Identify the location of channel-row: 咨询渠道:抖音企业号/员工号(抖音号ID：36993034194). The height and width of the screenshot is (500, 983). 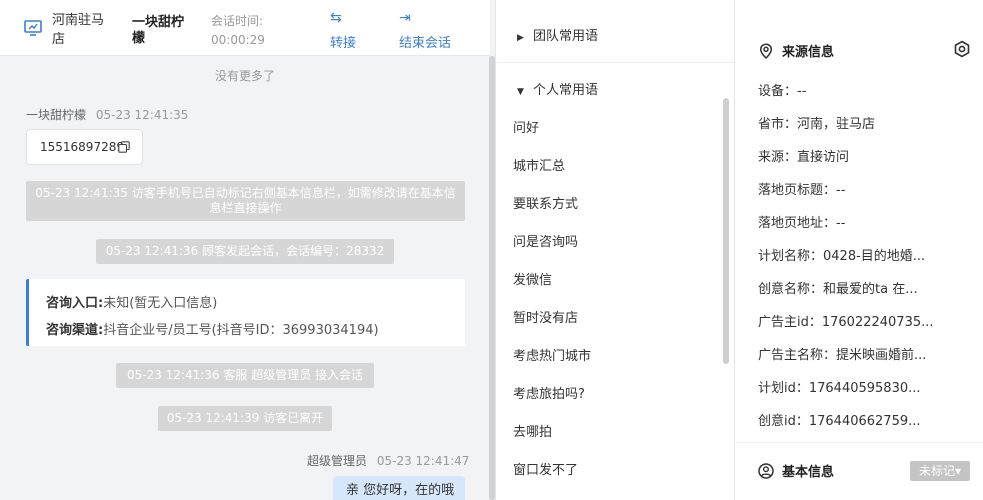
(255, 330).